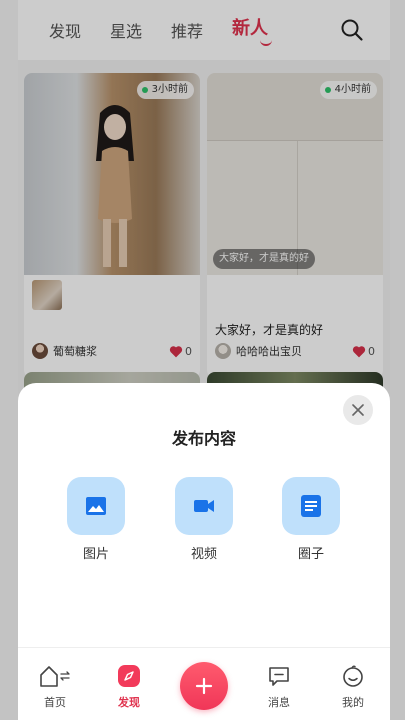  I want to click on video-camera-icon, so click(204, 506).